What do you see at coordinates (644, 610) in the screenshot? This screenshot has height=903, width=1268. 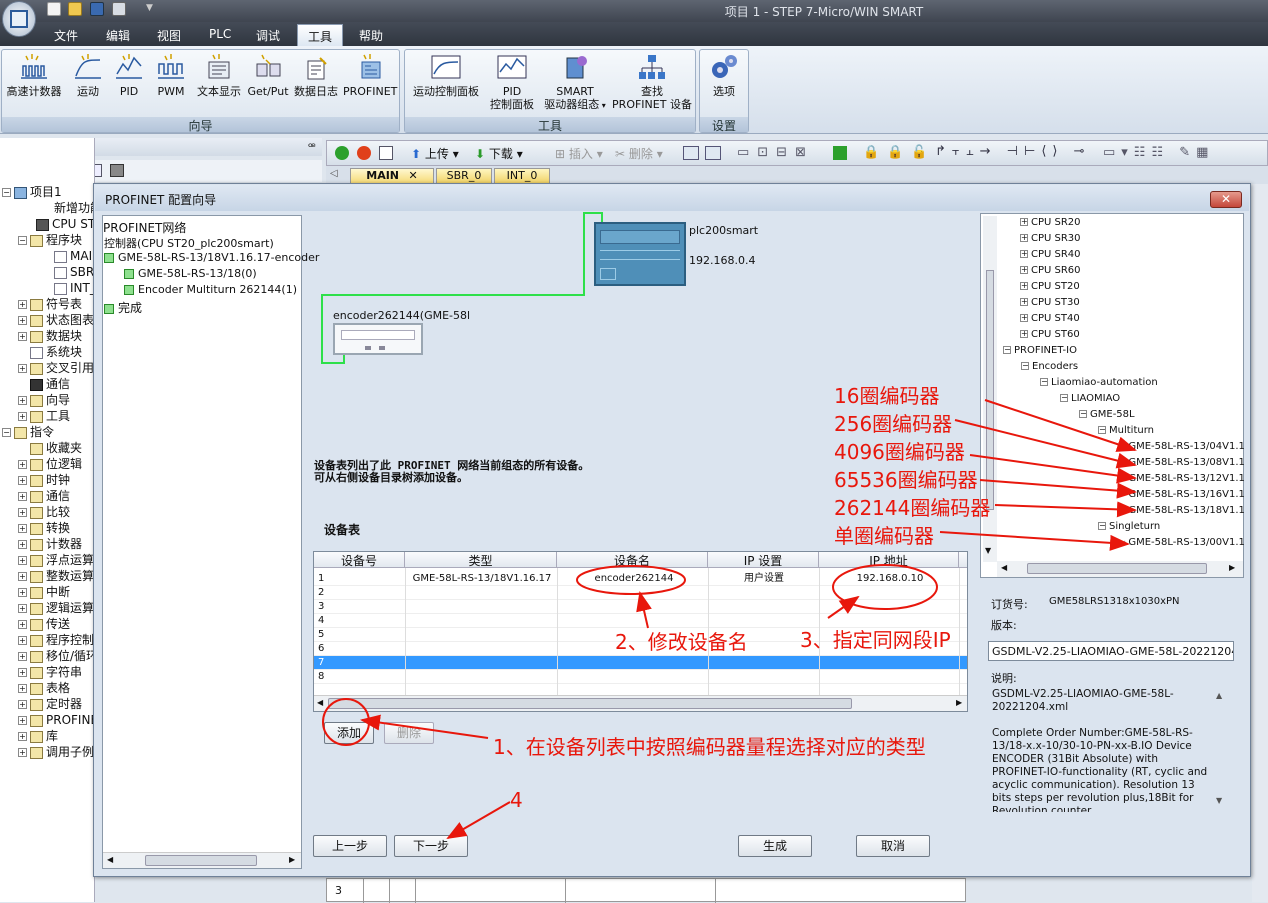 I see `arrow-step2` at bounding box center [644, 610].